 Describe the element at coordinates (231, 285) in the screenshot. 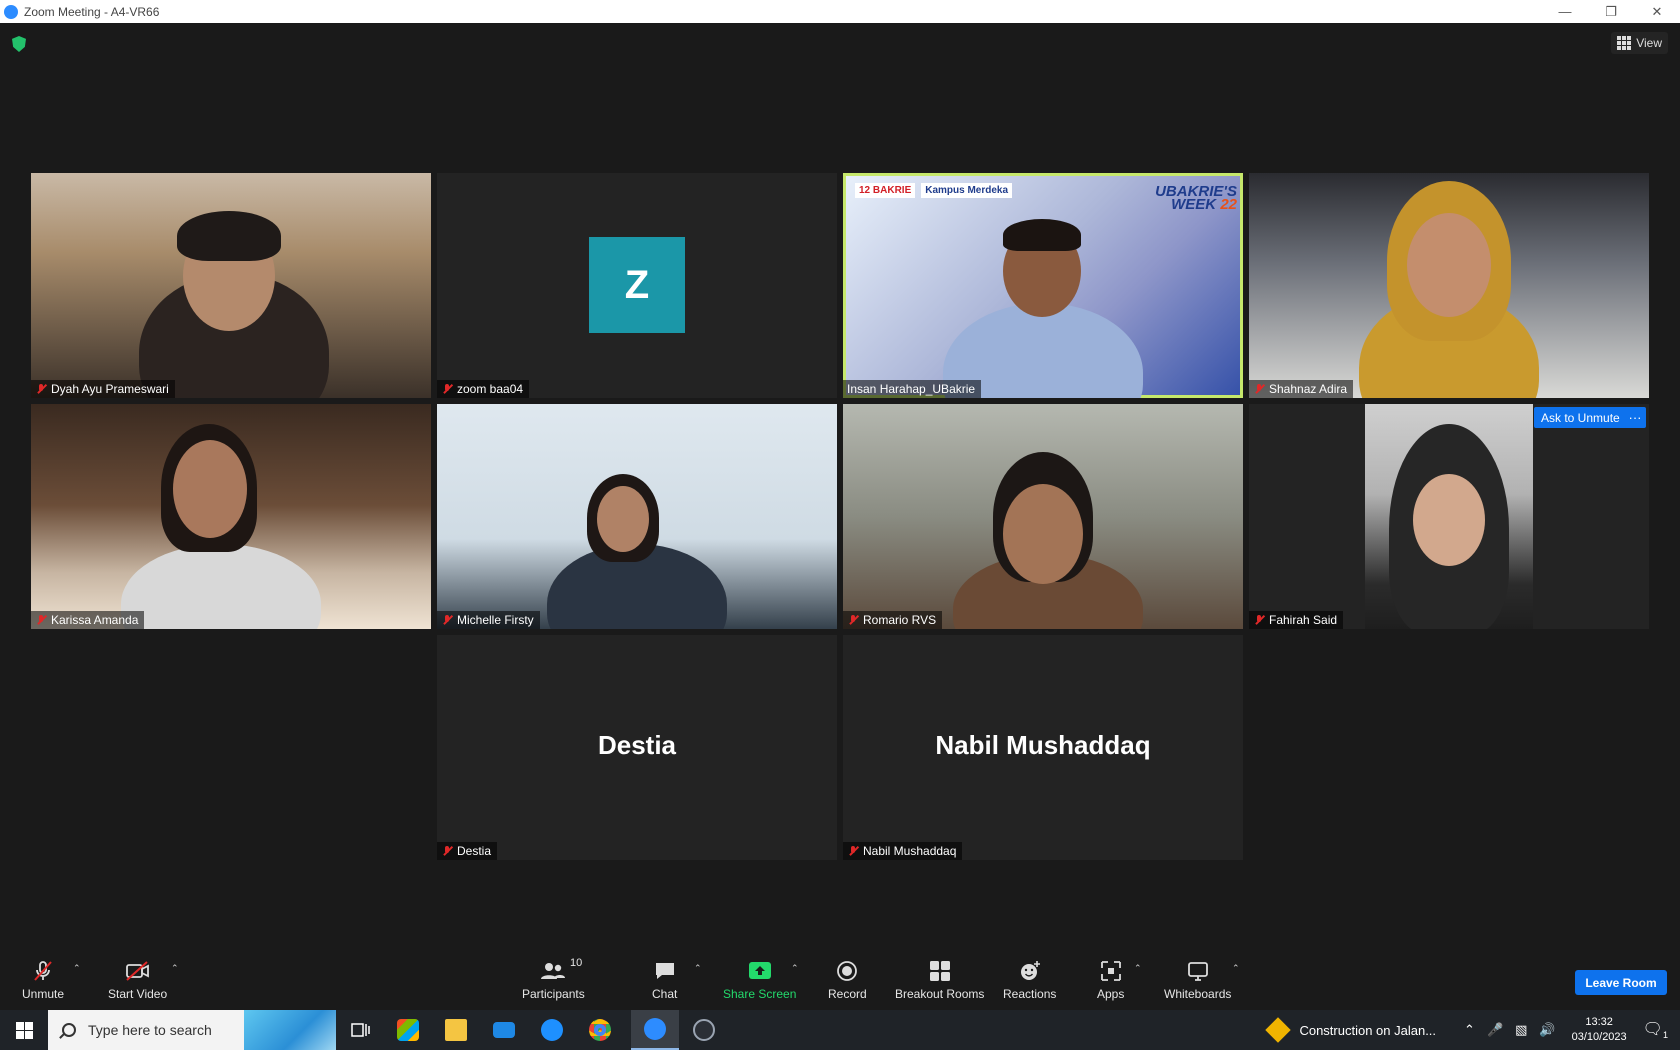

I see `video-tile: Dyah Ayu Prameswari` at that location.